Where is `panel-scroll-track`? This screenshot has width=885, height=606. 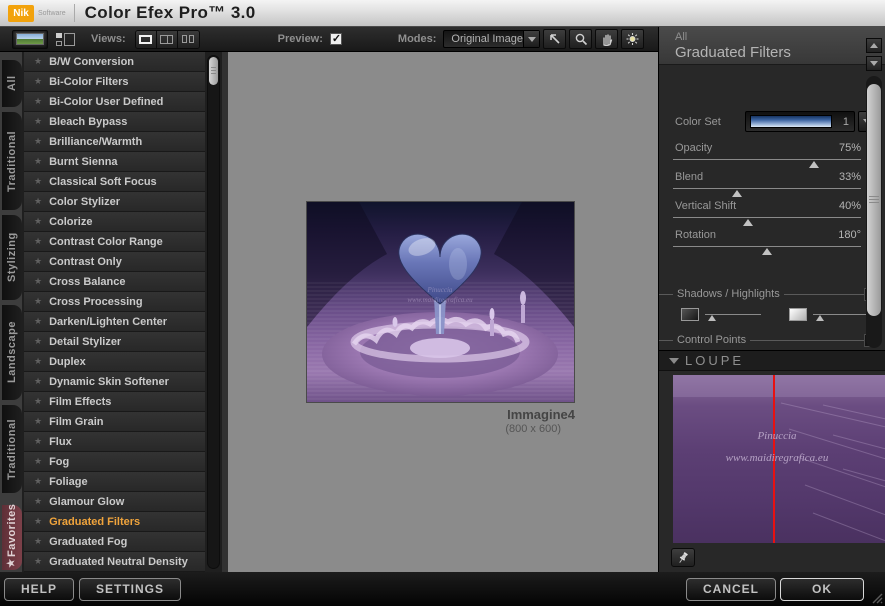
panel-scroll-track is located at coordinates (874, 212).